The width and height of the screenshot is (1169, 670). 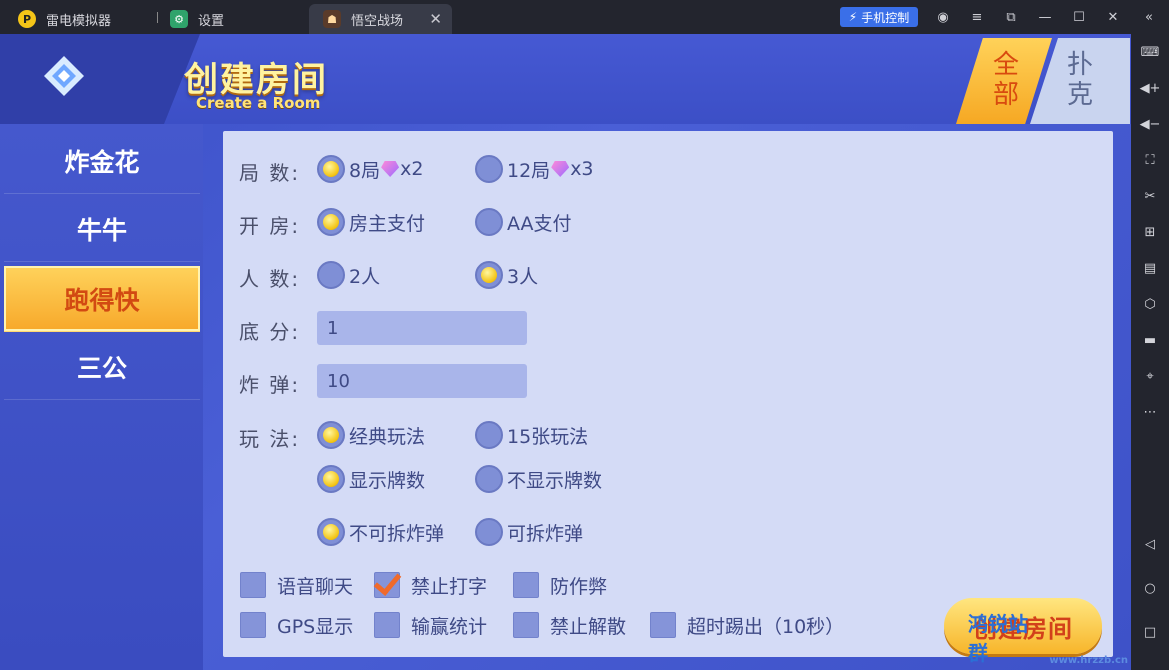 I want to click on close-window-icon: ✕, so click(x=1113, y=17).